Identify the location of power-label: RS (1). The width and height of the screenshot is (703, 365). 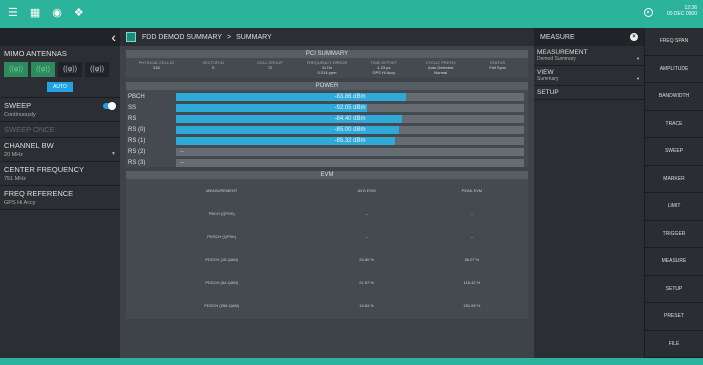
(137, 140).